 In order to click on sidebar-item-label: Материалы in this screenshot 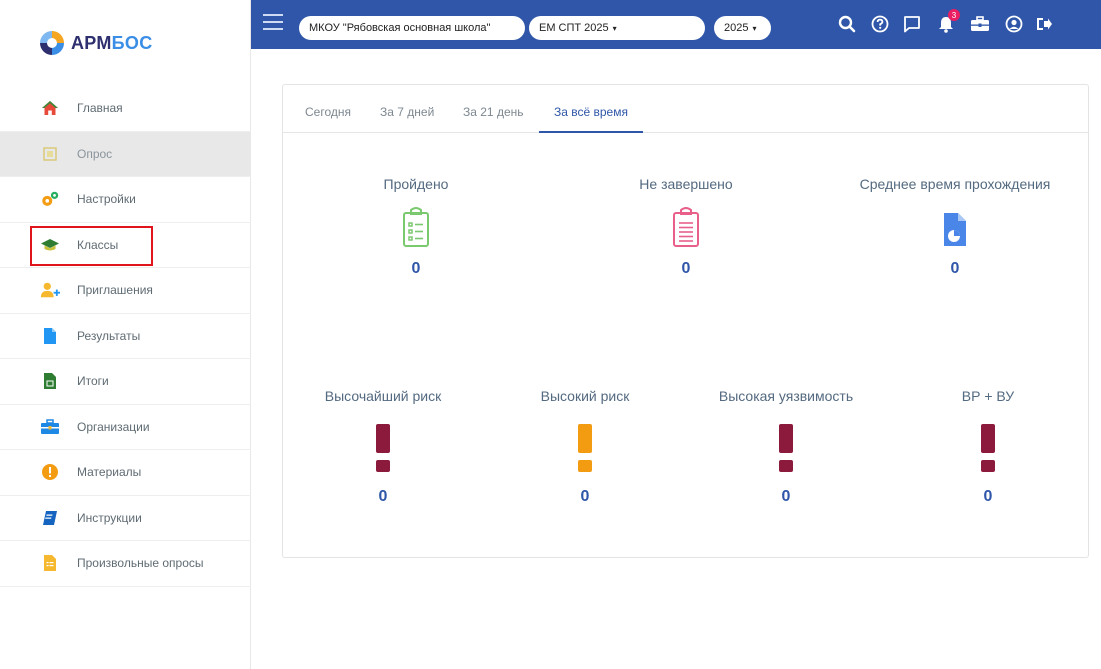, I will do `click(109, 472)`.